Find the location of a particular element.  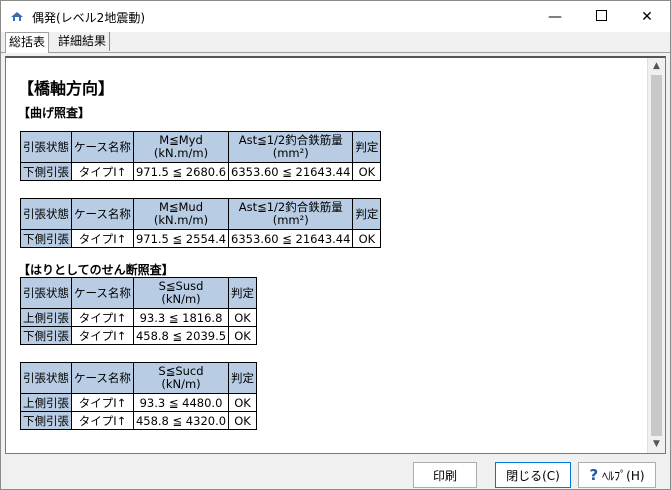

table-cell: 93.3 ≦ 1816.8 is located at coordinates (181, 317).